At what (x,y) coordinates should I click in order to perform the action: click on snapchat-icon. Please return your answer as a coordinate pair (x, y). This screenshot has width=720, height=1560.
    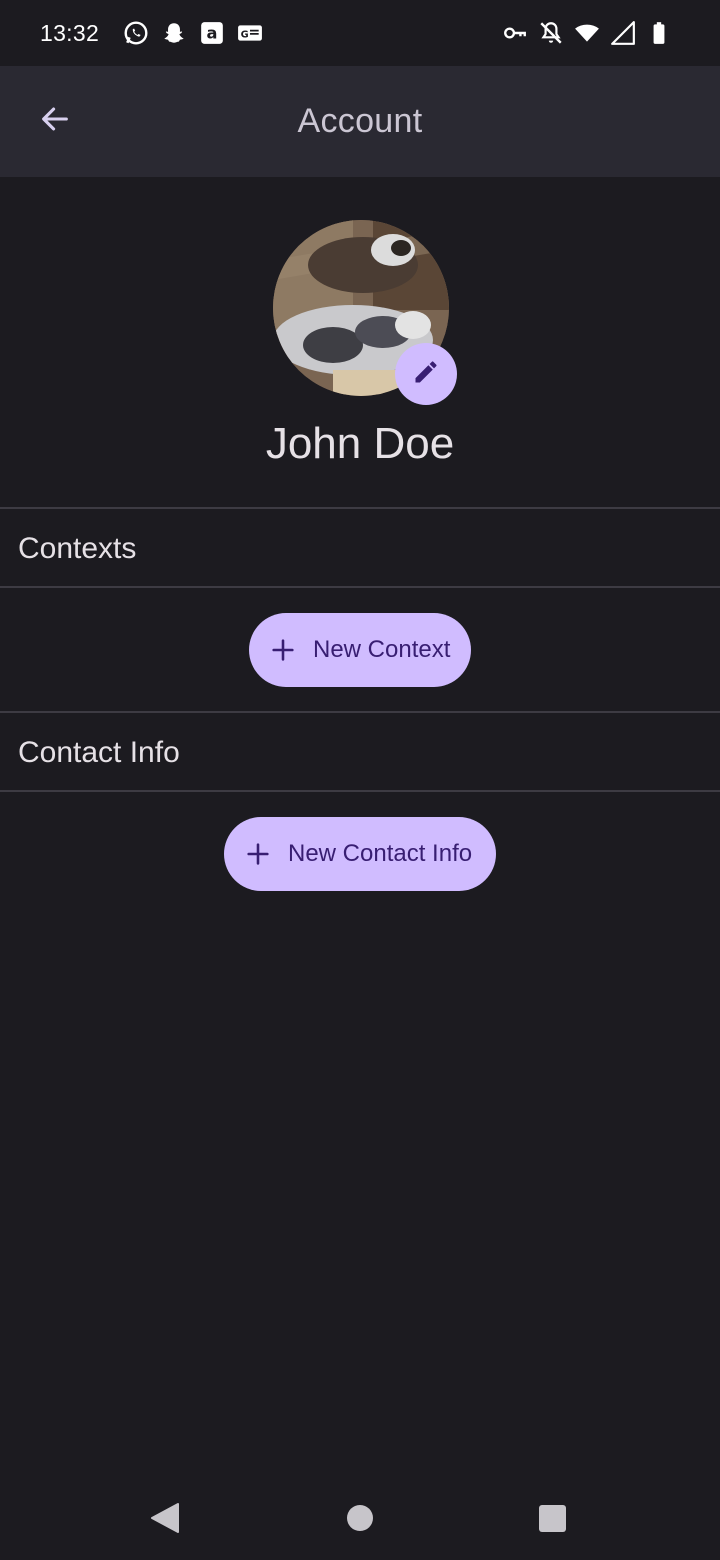
    Looking at the image, I should click on (174, 33).